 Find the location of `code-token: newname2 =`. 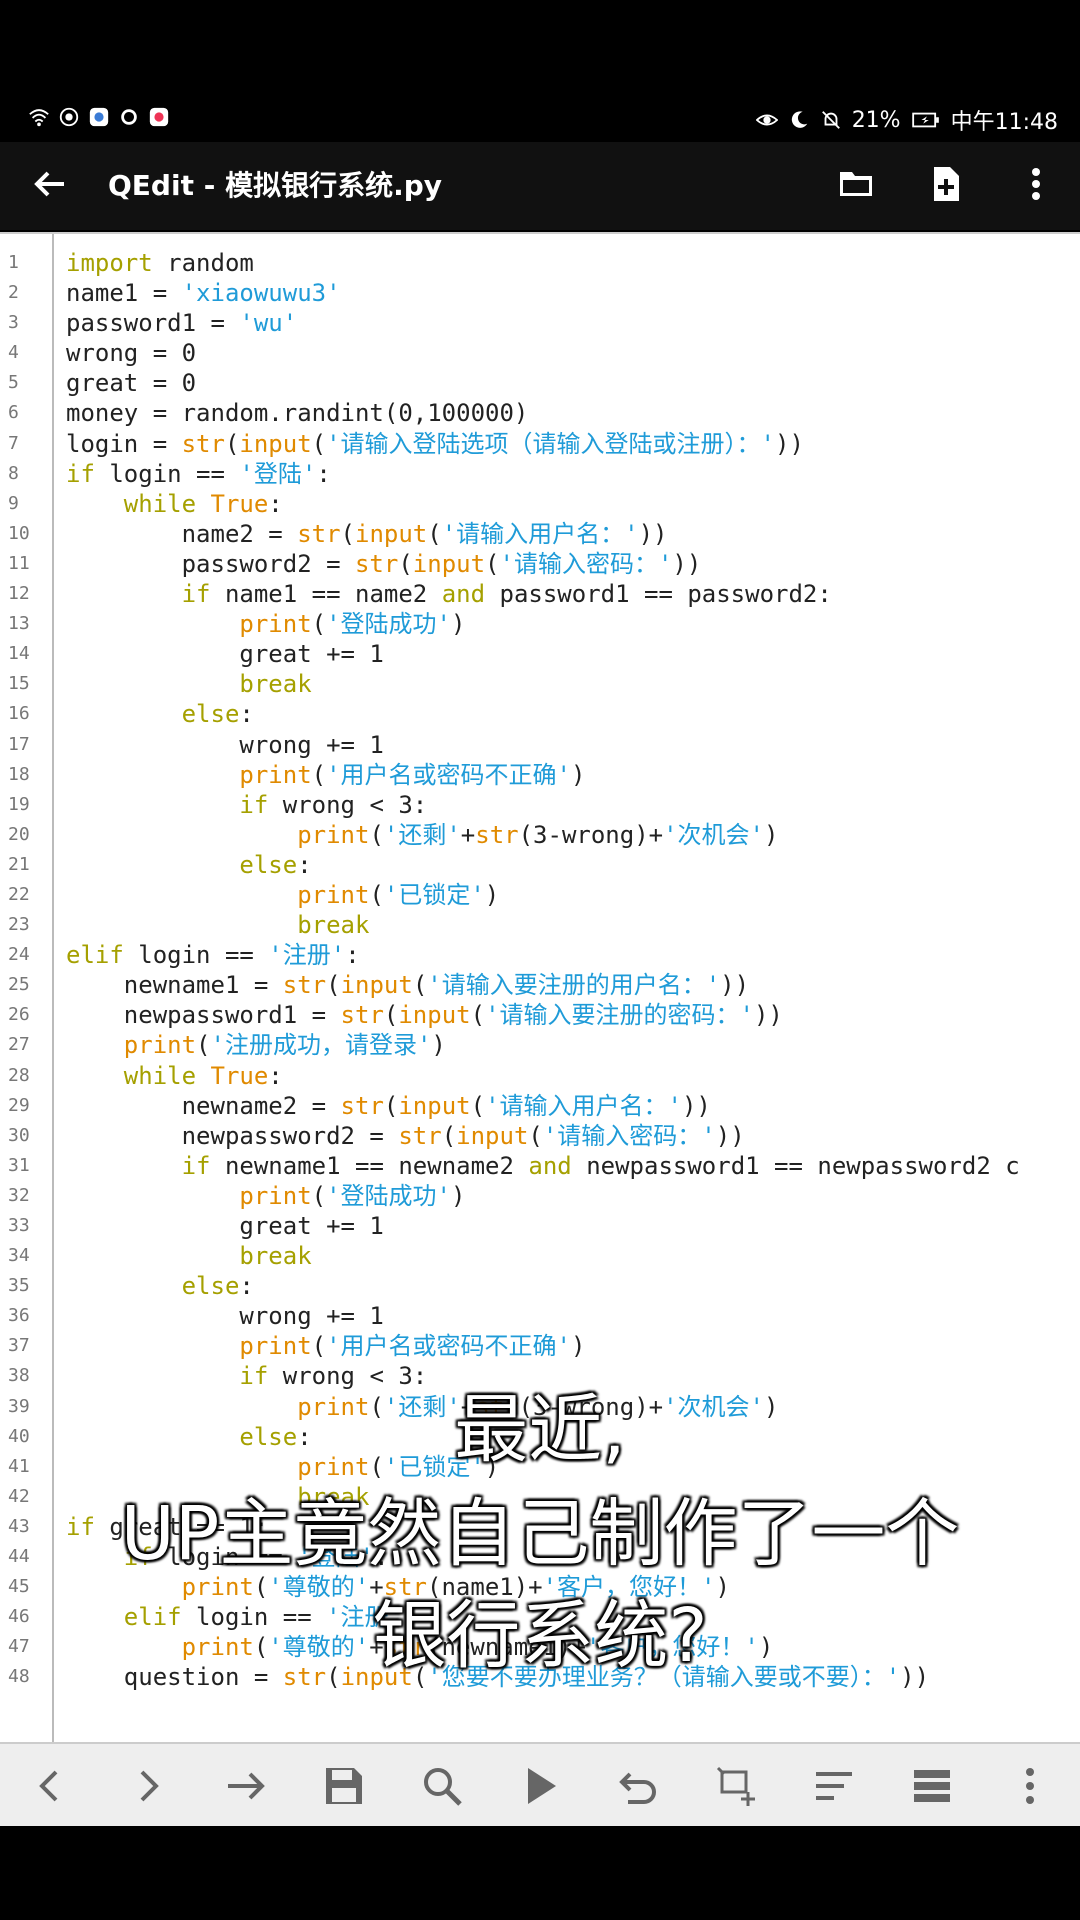

code-token: newname2 = is located at coordinates (203, 1105).